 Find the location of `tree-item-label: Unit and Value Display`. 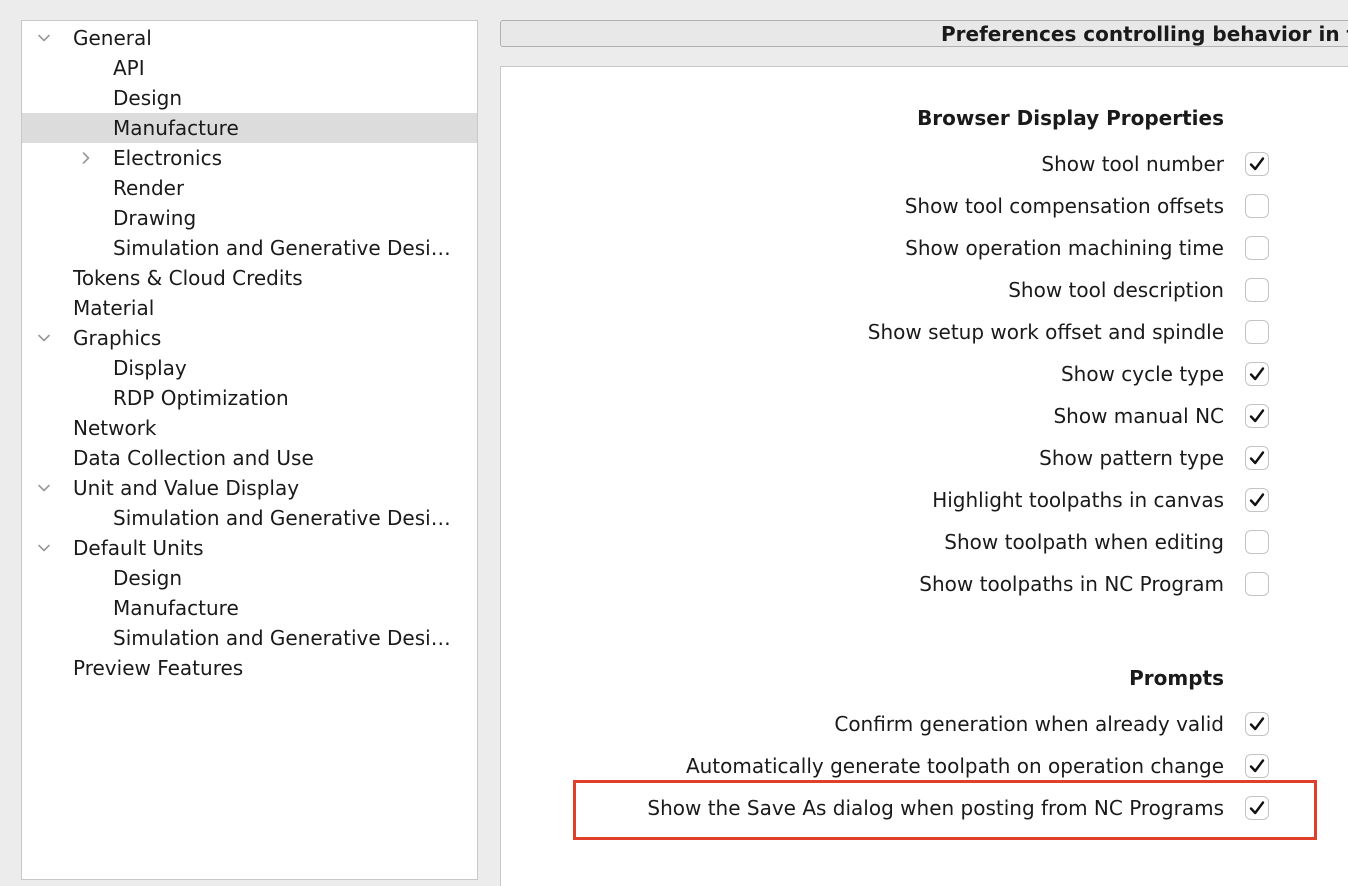

tree-item-label: Unit and Value Display is located at coordinates (186, 488).